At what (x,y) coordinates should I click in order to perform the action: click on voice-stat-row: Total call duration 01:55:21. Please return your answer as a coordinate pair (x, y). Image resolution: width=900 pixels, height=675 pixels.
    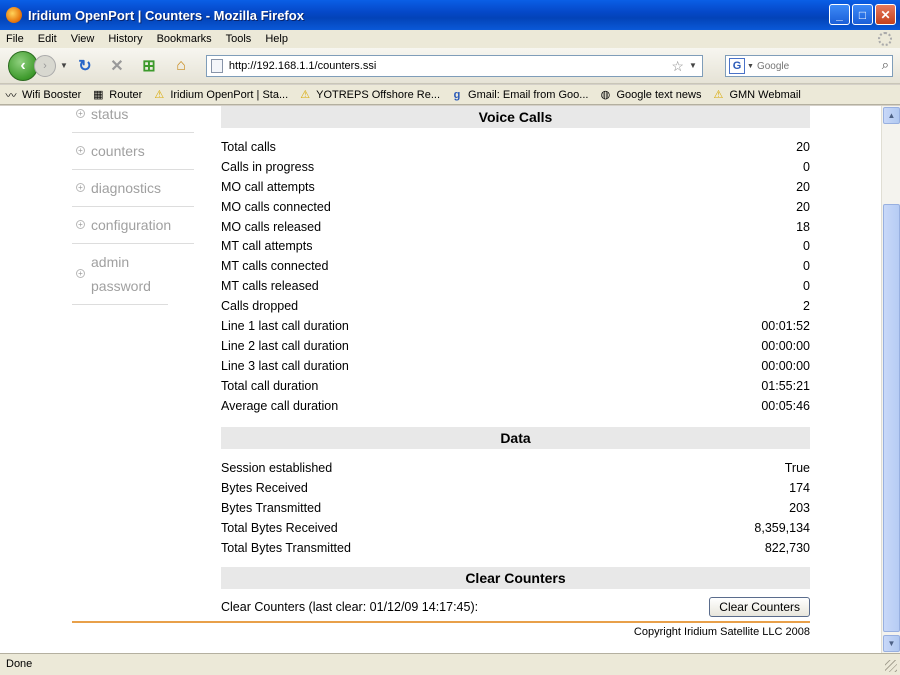
    Looking at the image, I should click on (515, 387).